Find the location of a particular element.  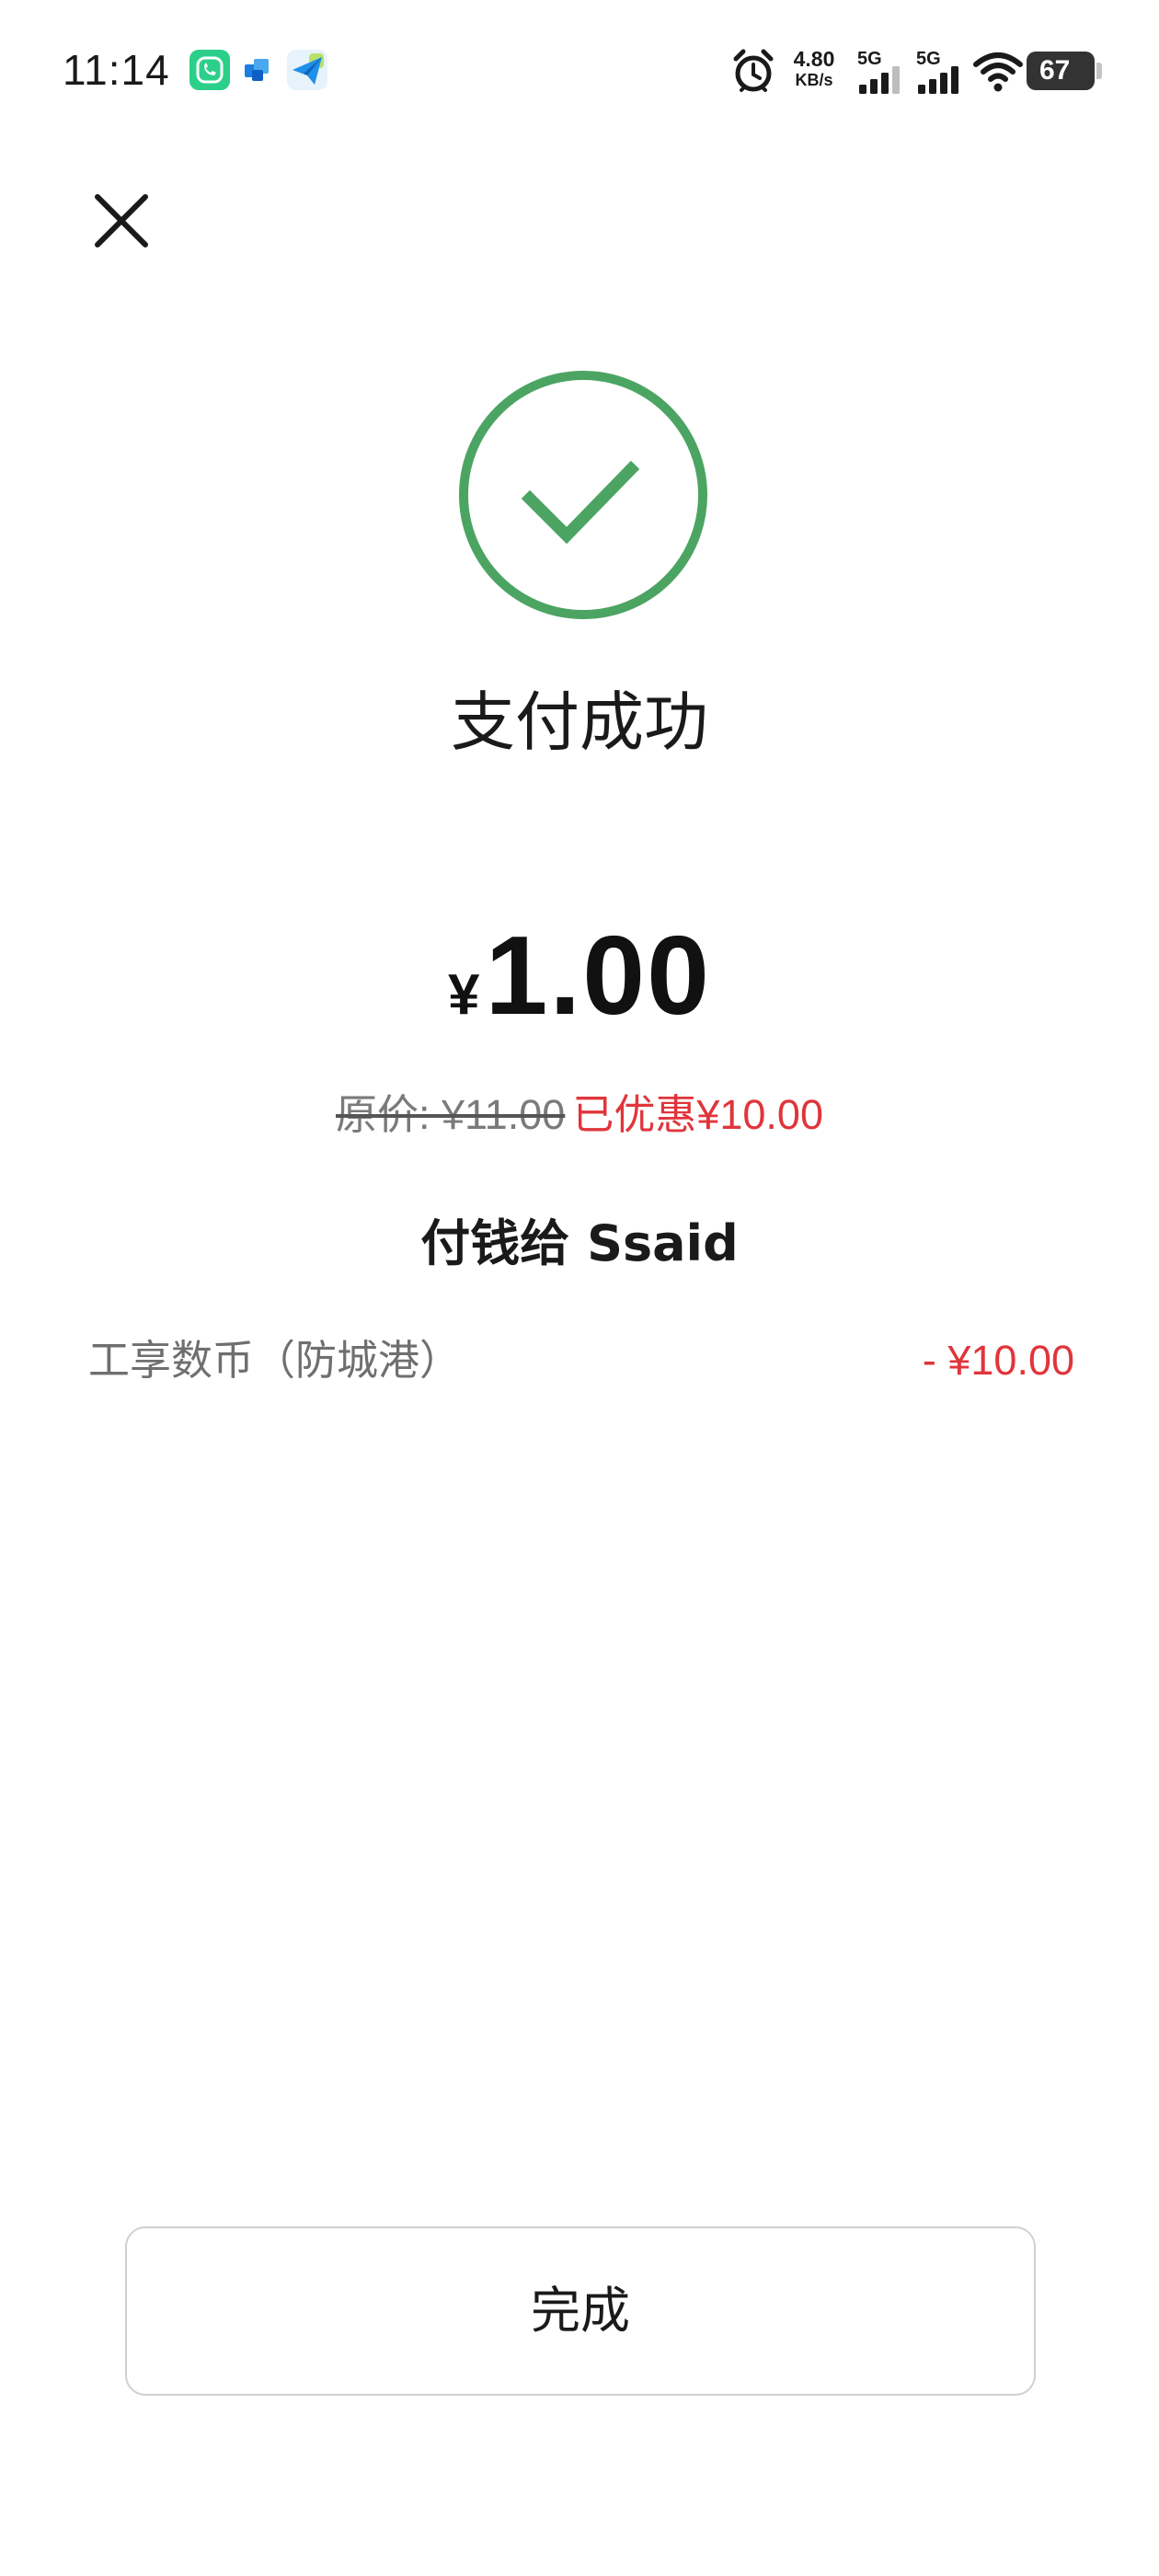

close-button is located at coordinates (121, 221).